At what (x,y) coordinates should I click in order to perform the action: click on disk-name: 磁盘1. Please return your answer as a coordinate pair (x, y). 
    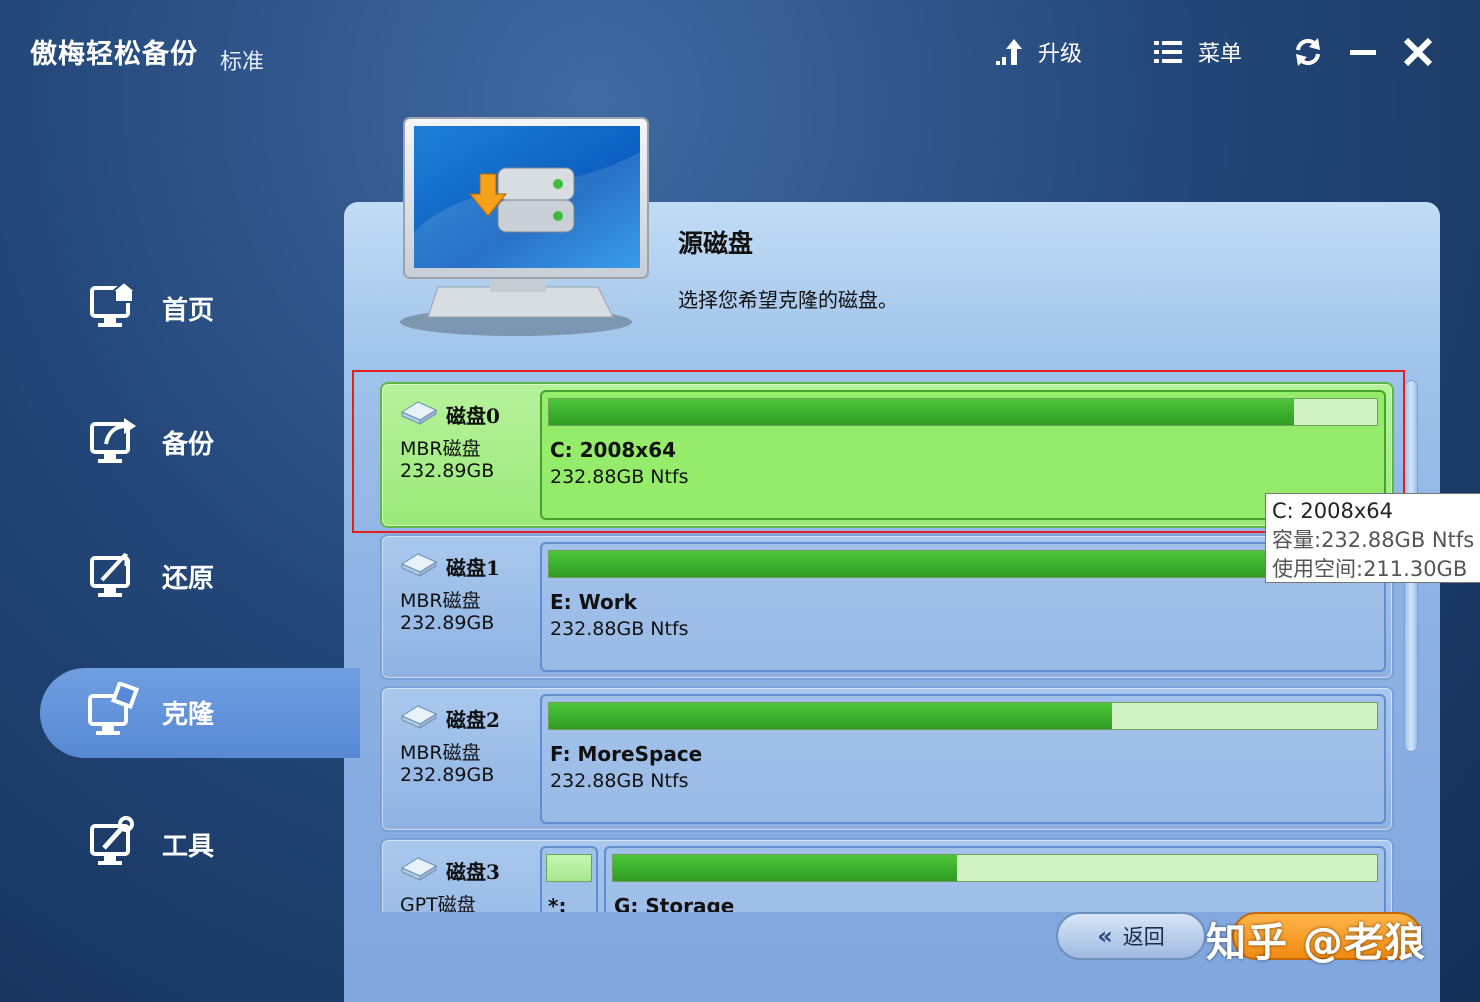
    Looking at the image, I should click on (473, 568).